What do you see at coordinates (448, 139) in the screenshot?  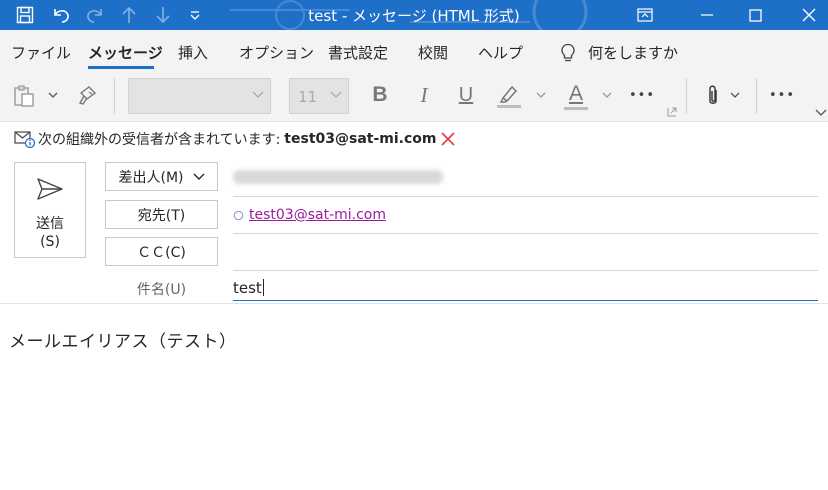 I see `remove-recipient-icon` at bounding box center [448, 139].